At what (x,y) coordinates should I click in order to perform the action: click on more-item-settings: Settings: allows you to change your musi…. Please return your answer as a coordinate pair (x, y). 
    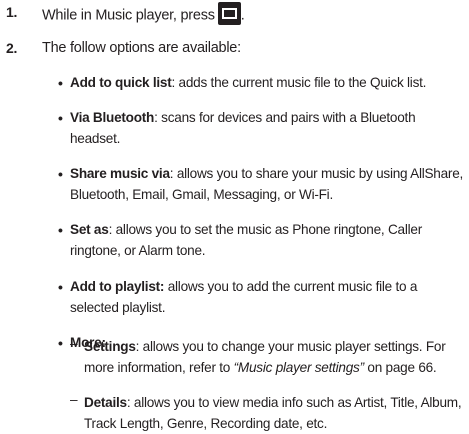
    Looking at the image, I should click on (276, 357).